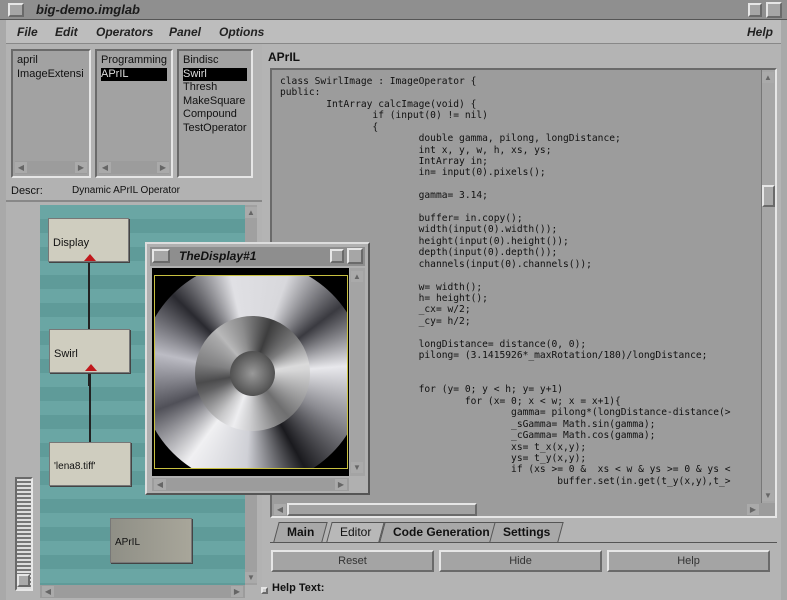 The image size is (787, 600). I want to click on list-item: Compound, so click(215, 115).